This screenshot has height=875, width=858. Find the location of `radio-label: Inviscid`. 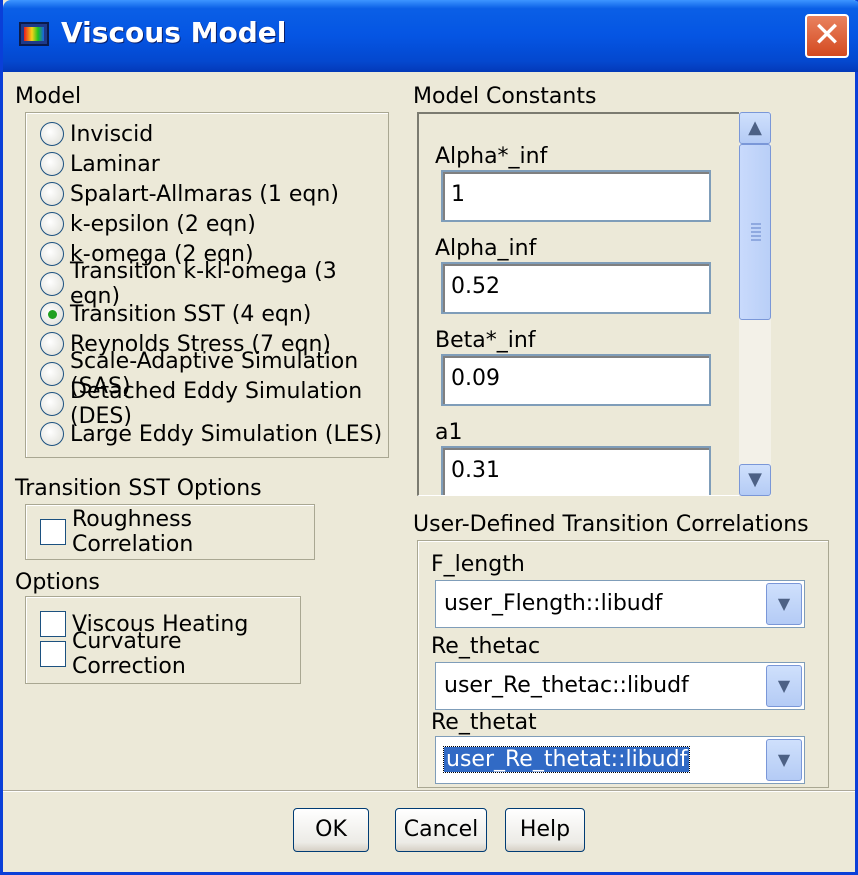

radio-label: Inviscid is located at coordinates (112, 134).